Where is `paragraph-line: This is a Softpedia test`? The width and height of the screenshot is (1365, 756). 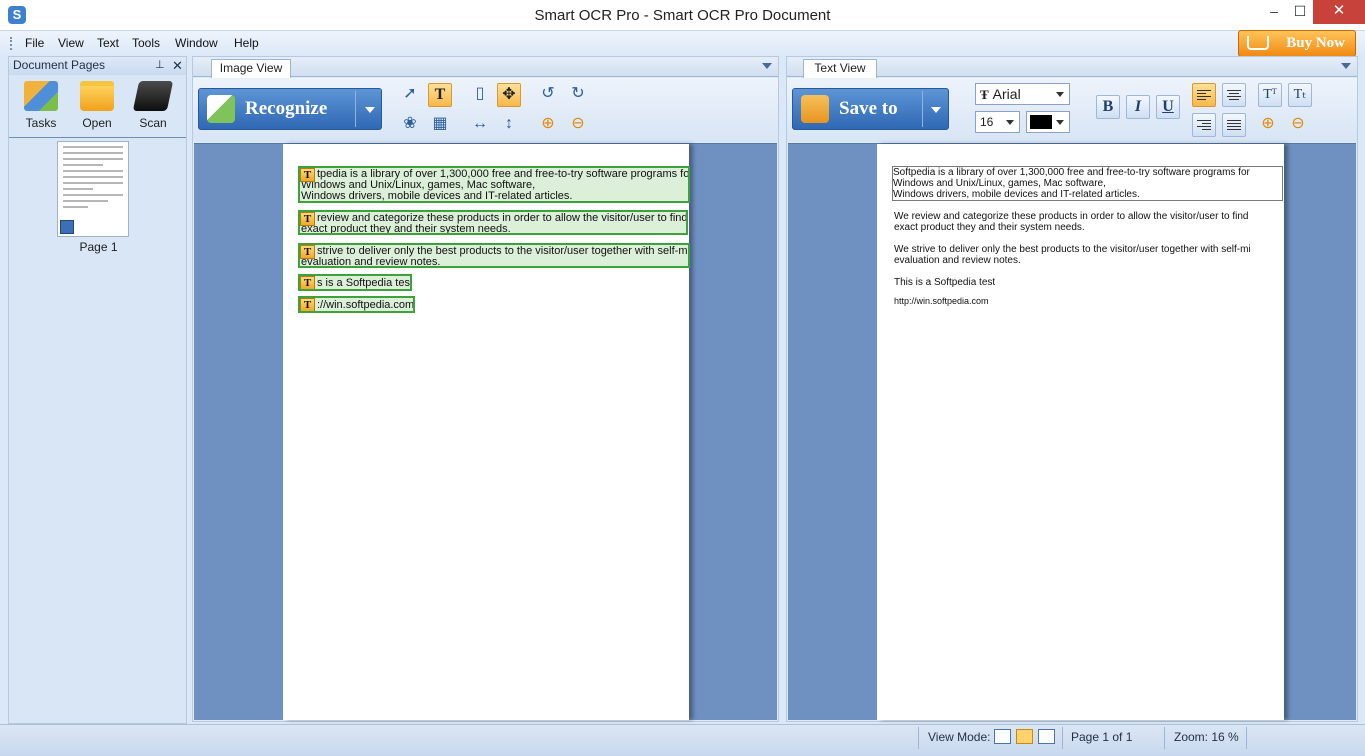
paragraph-line: This is a Softpedia test is located at coordinates (945, 282).